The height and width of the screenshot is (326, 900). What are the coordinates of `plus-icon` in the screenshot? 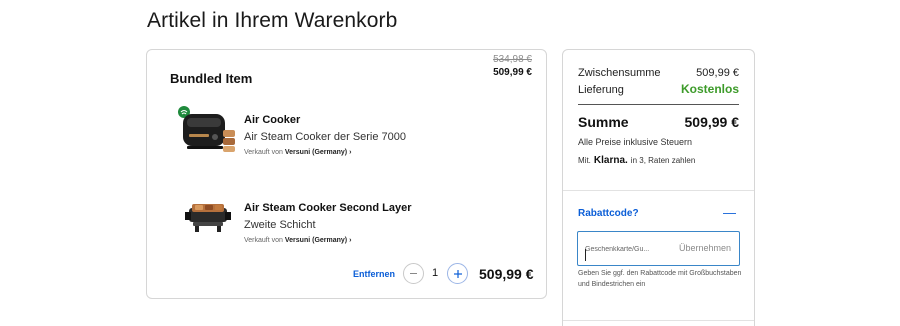 It's located at (457, 273).